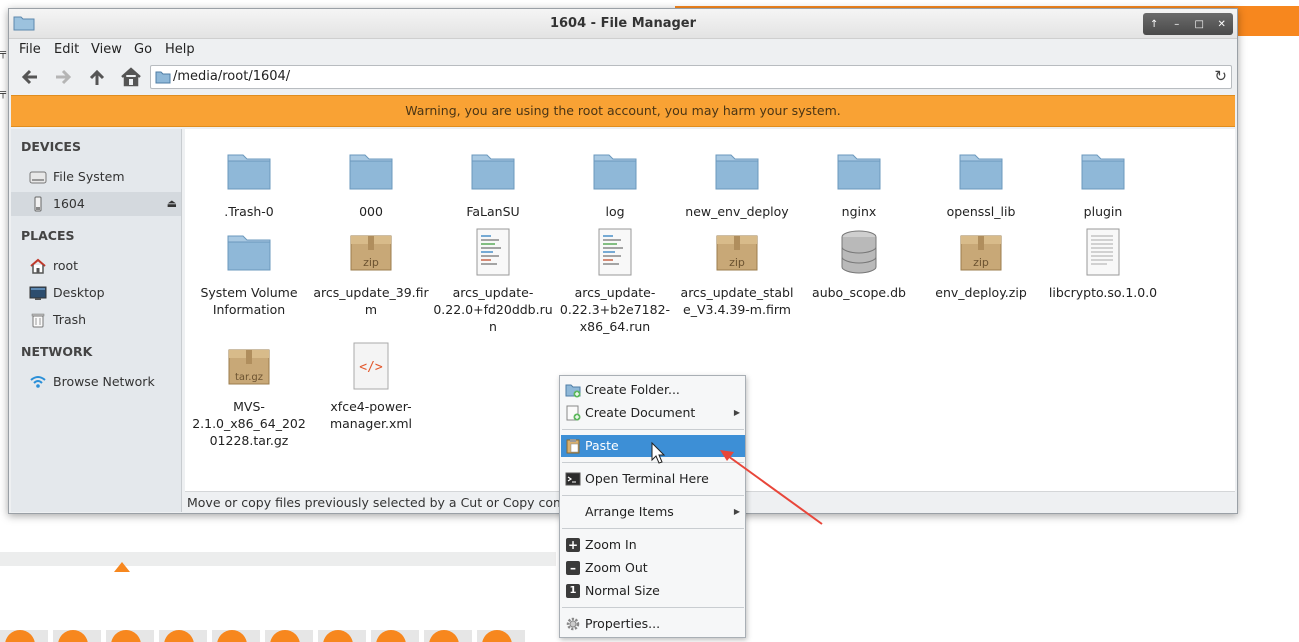 The width and height of the screenshot is (1299, 642). Describe the element at coordinates (97, 77) in the screenshot. I see `up-button` at that location.